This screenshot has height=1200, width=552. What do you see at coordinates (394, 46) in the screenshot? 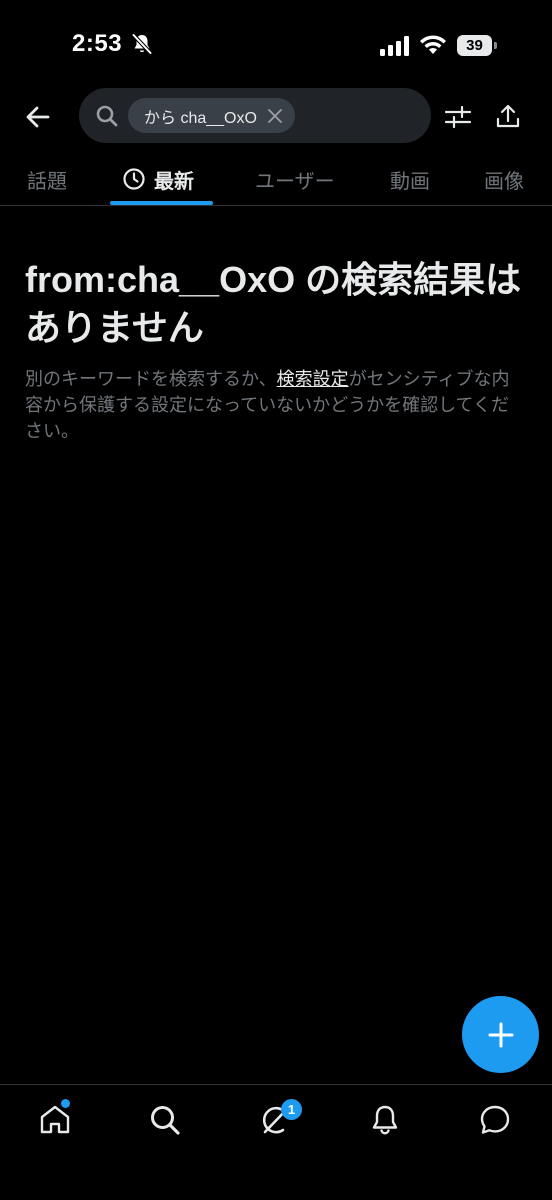
I see `signal-icon` at bounding box center [394, 46].